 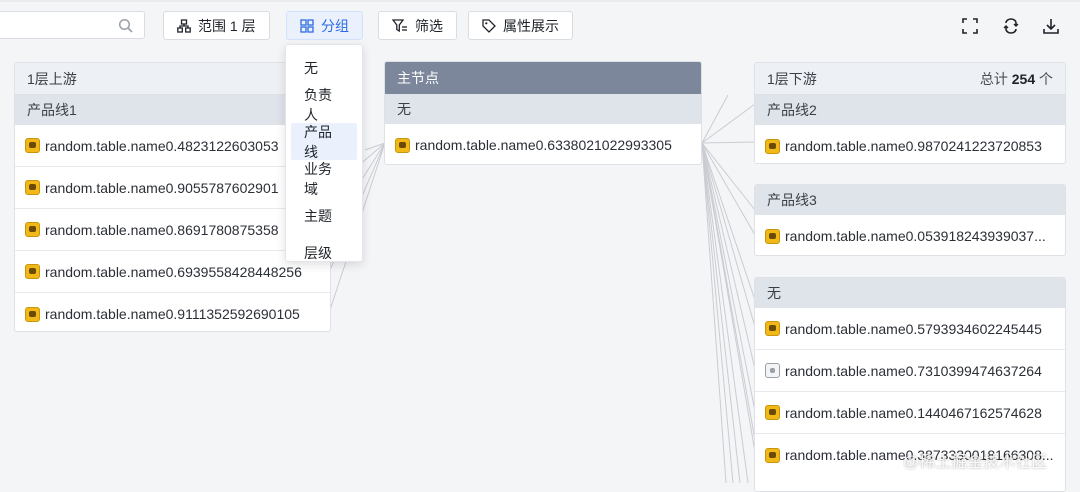 I want to click on upstream-group-header: 产品线1, so click(x=172, y=110).